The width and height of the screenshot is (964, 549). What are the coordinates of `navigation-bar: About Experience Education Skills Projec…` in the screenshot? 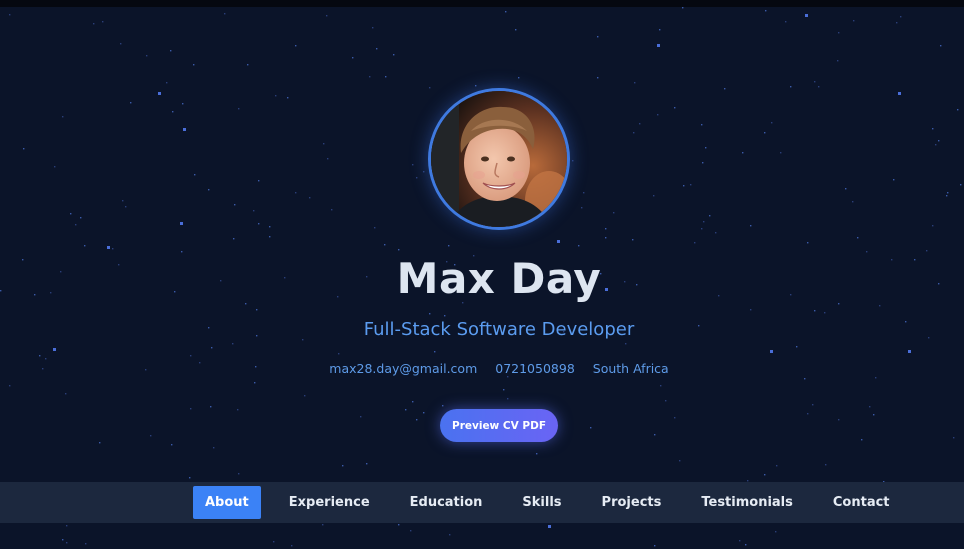 It's located at (482, 502).